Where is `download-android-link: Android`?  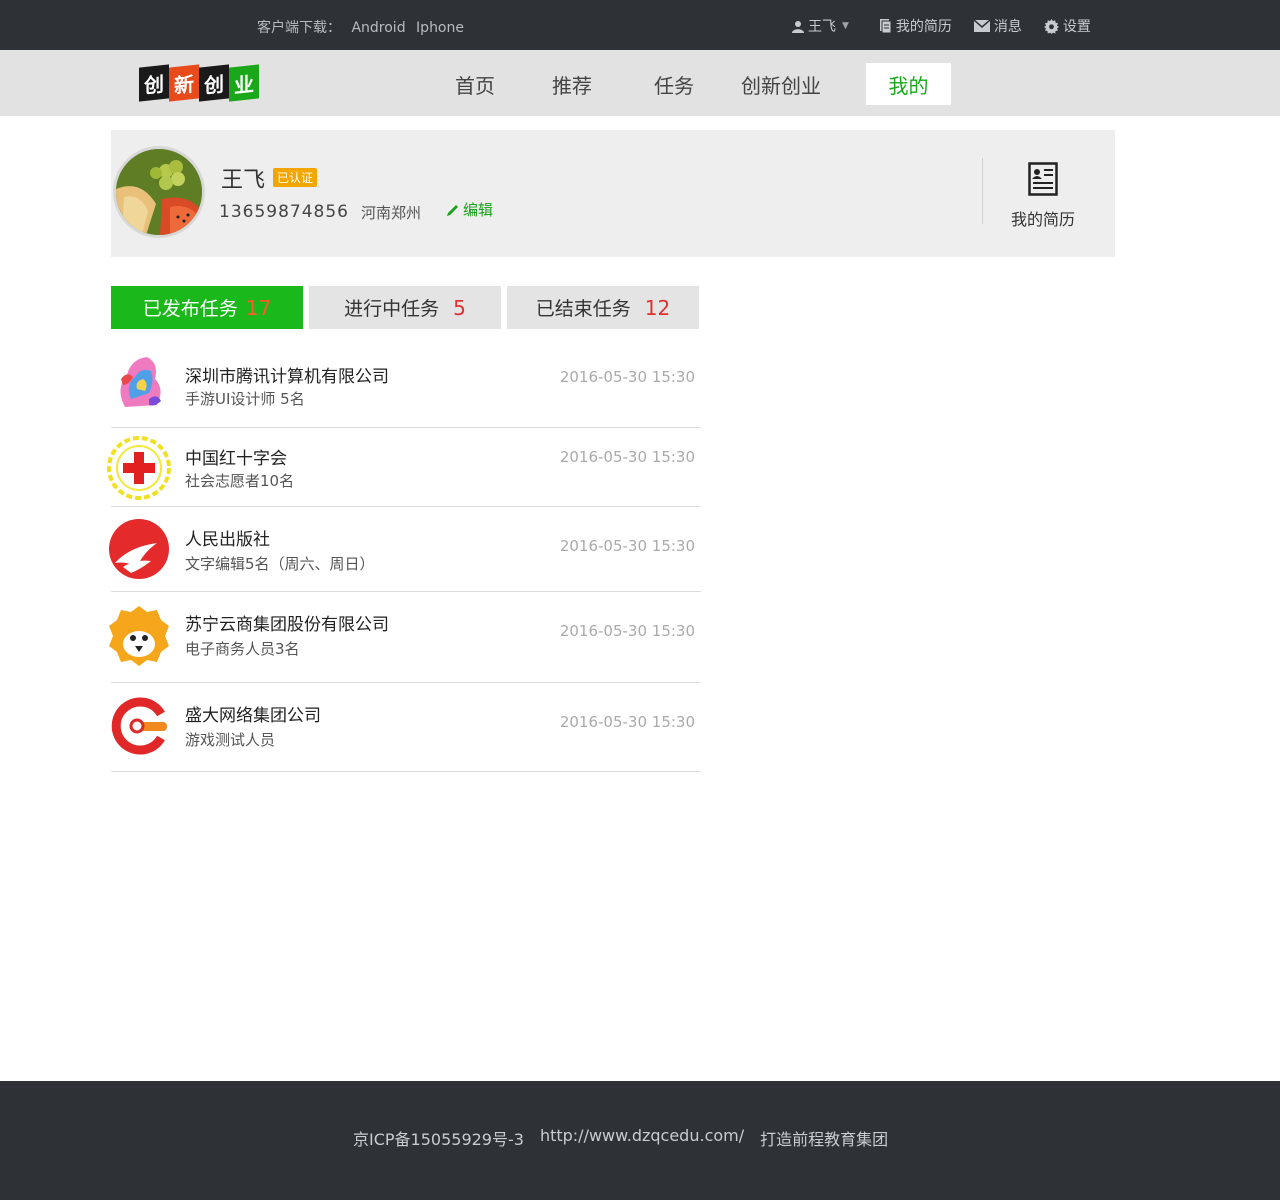
download-android-link: Android is located at coordinates (378, 28).